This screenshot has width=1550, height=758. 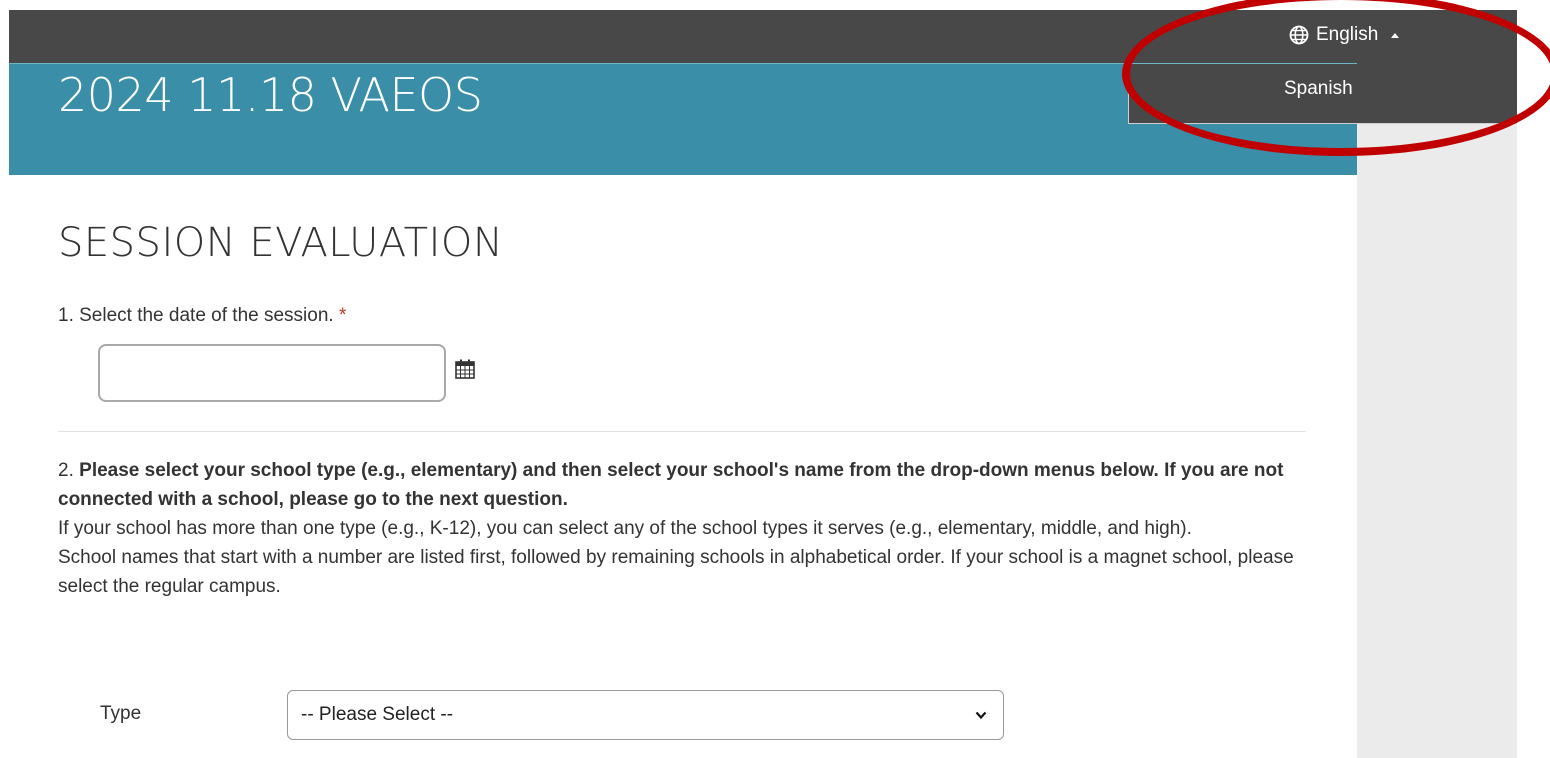 I want to click on school-type-select: -- Please Select --, so click(x=645, y=715).